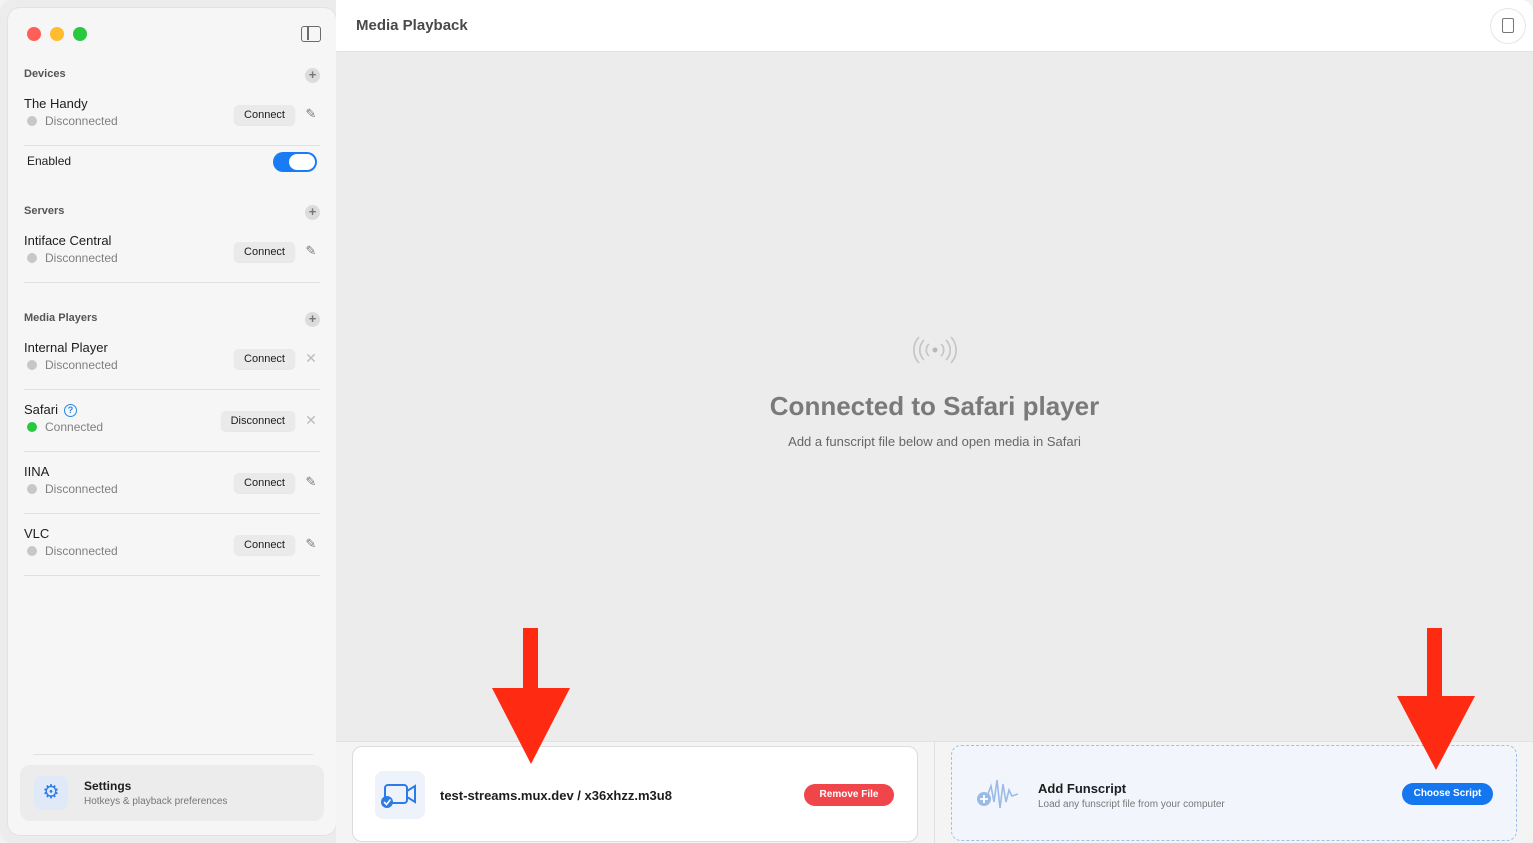 The height and width of the screenshot is (843, 1533). I want to click on device-status-label: Disconnected, so click(81, 121).